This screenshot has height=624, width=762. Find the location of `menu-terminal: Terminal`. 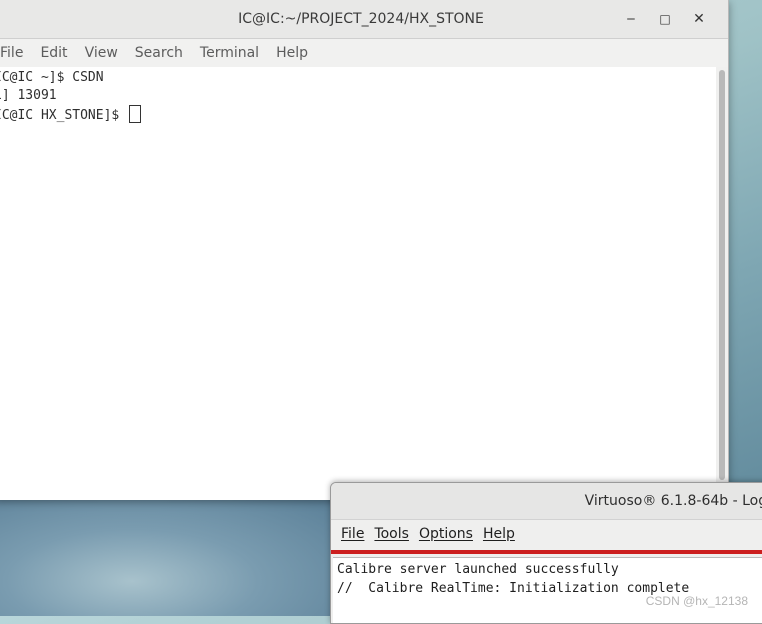

menu-terminal: Terminal is located at coordinates (233, 53).